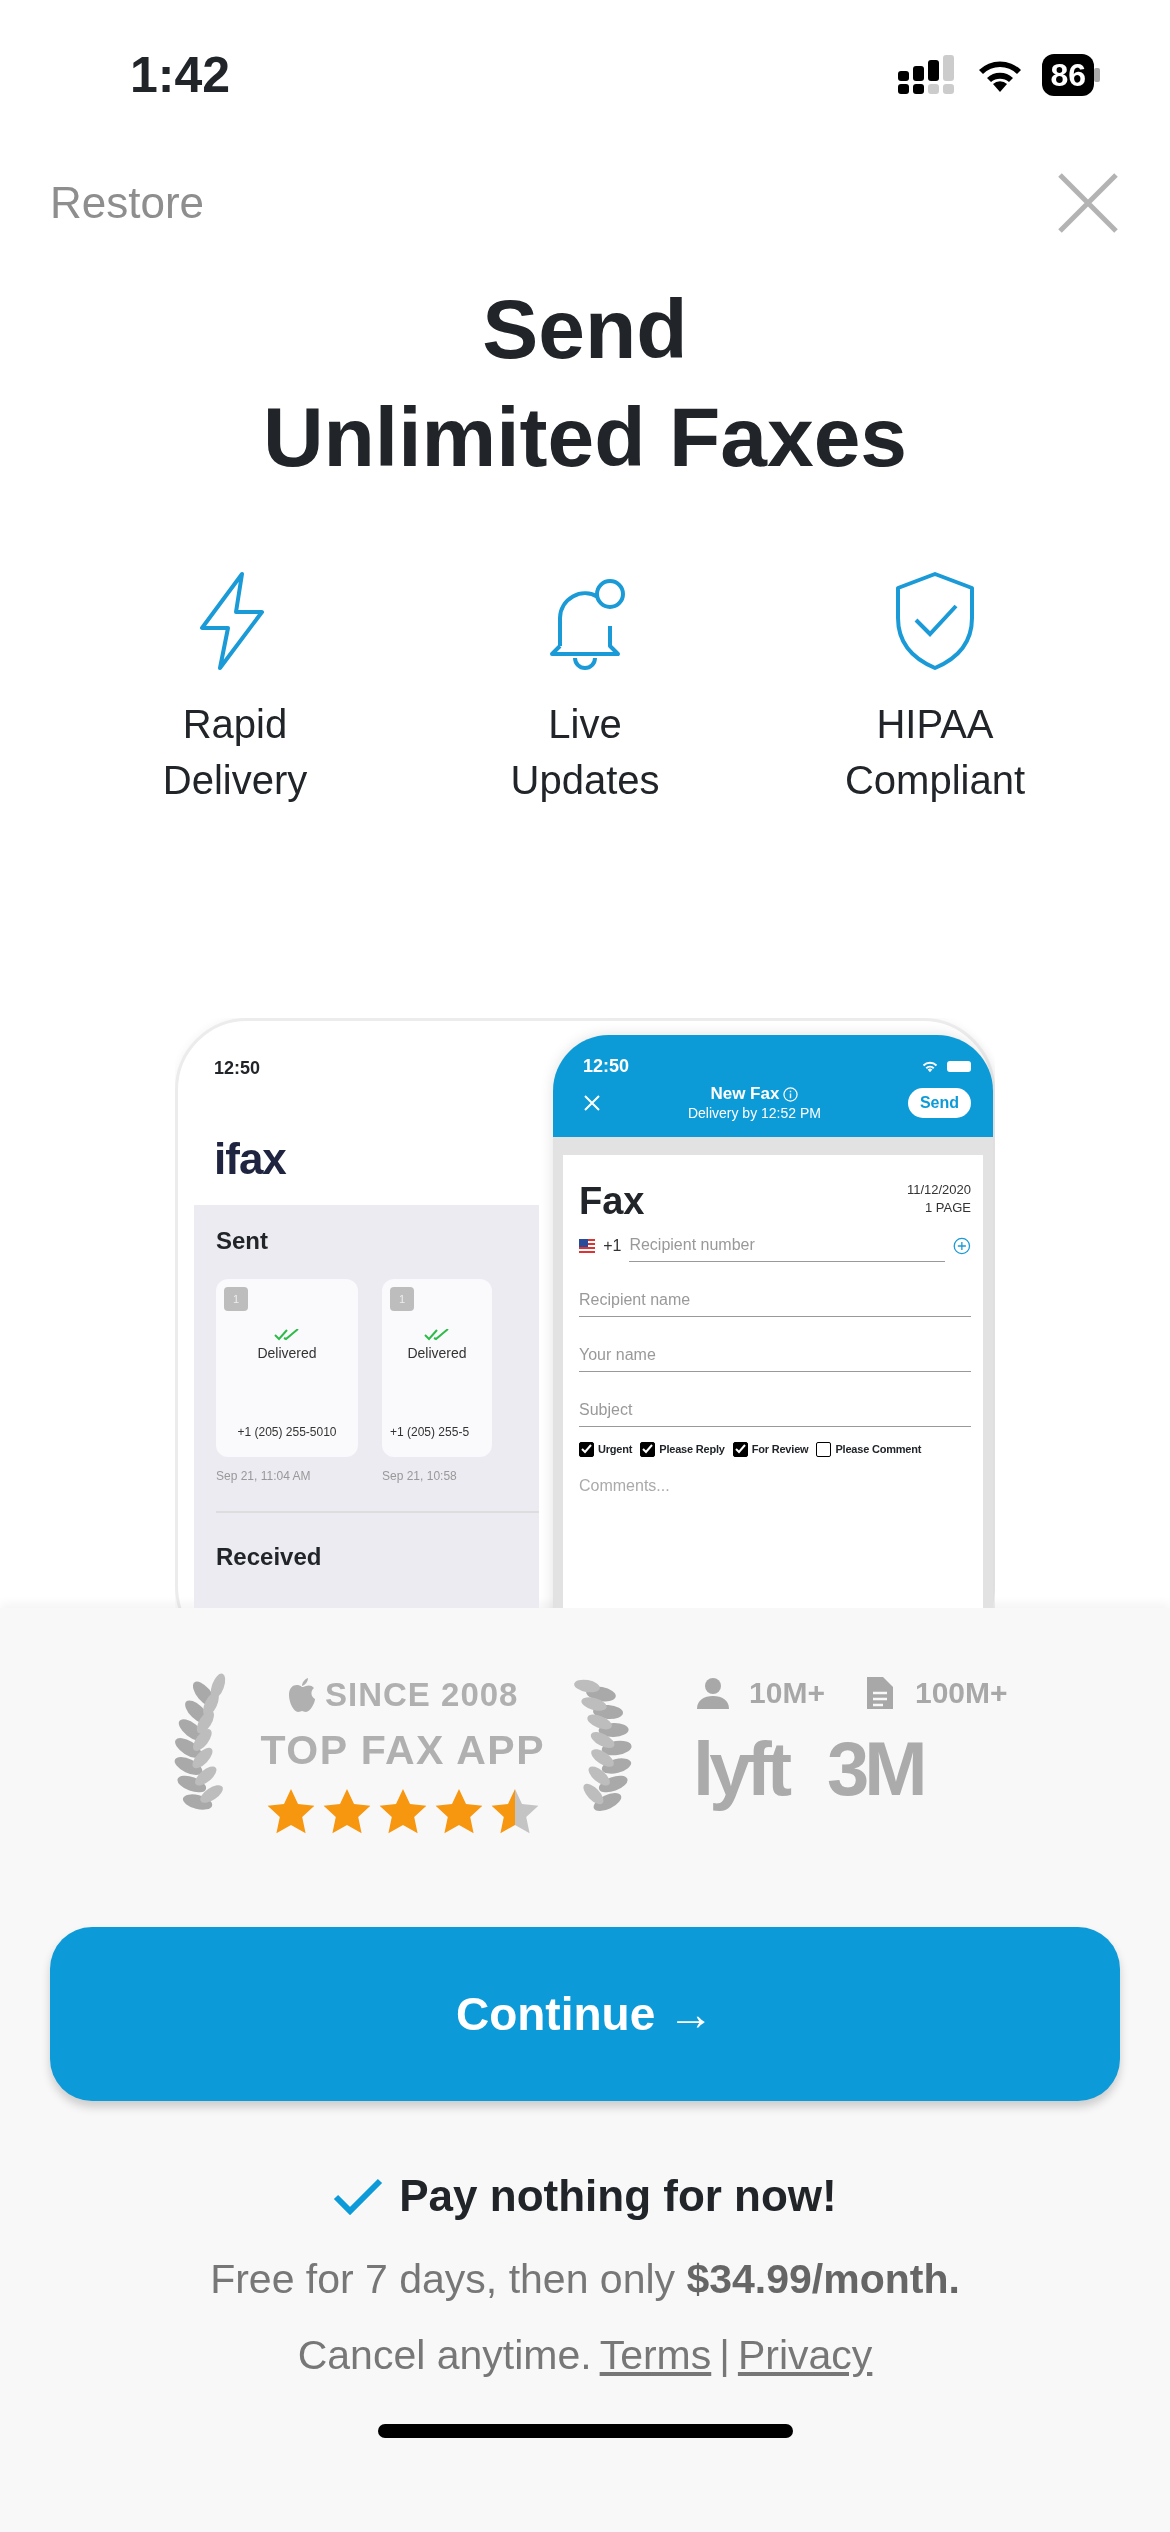 This screenshot has height=2532, width=1170. What do you see at coordinates (269, 1557) in the screenshot?
I see `section-heading: Received` at bounding box center [269, 1557].